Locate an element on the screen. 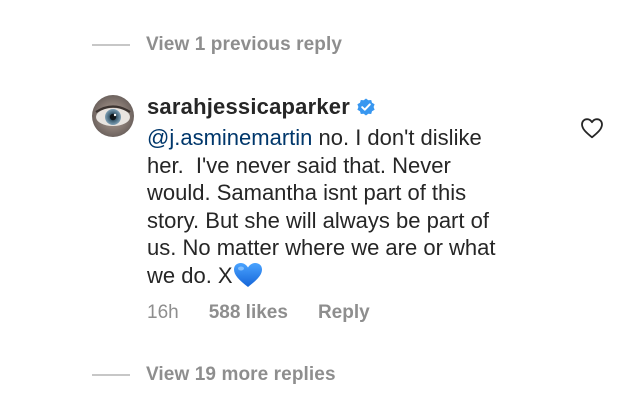  verified-badge-icon is located at coordinates (366, 107).